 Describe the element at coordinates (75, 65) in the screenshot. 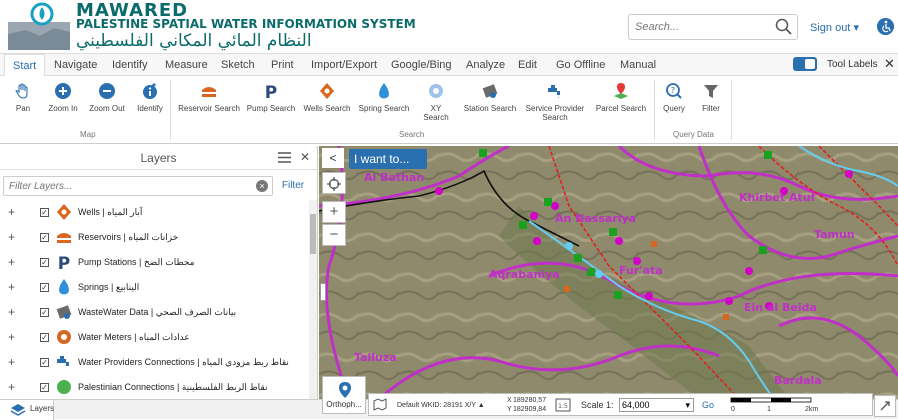

I see `menu-navigate: Navigate` at that location.